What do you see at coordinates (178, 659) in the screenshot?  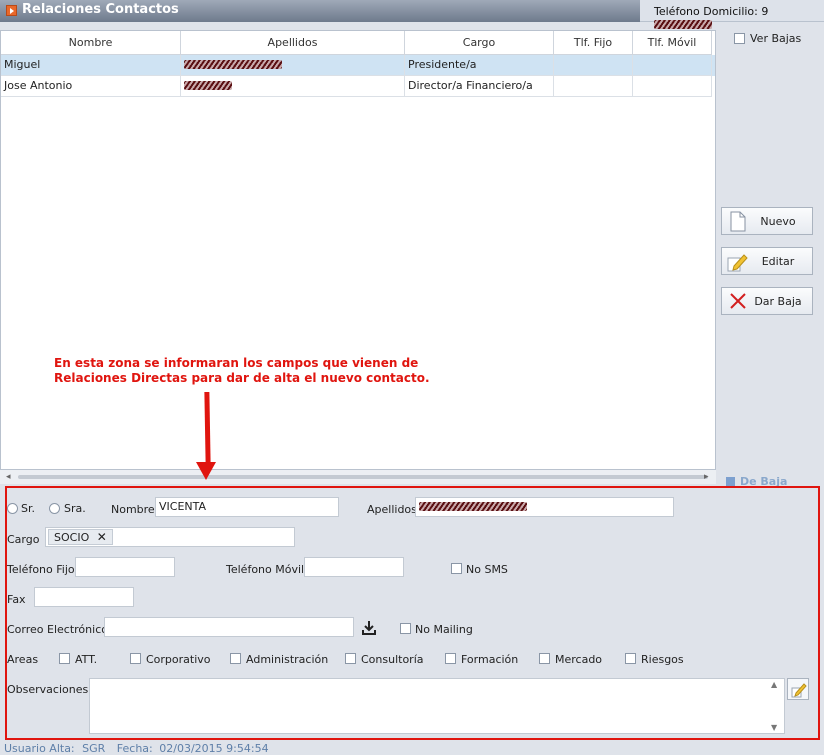 I see `area-label-corporativo: Corporativo` at bounding box center [178, 659].